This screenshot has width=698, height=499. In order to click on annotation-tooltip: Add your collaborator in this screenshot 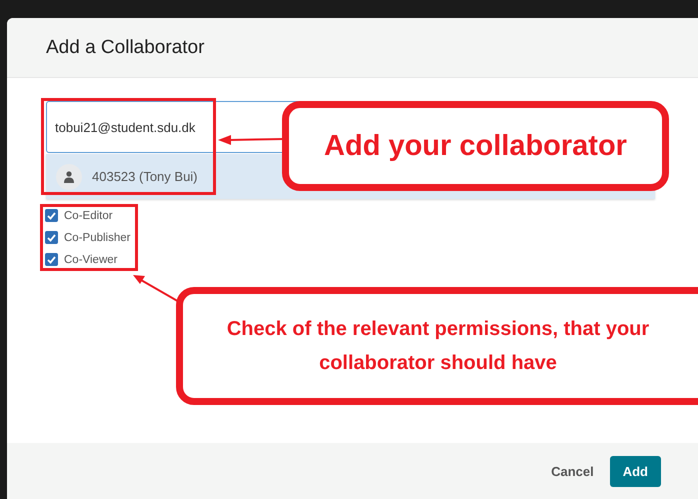, I will do `click(475, 146)`.